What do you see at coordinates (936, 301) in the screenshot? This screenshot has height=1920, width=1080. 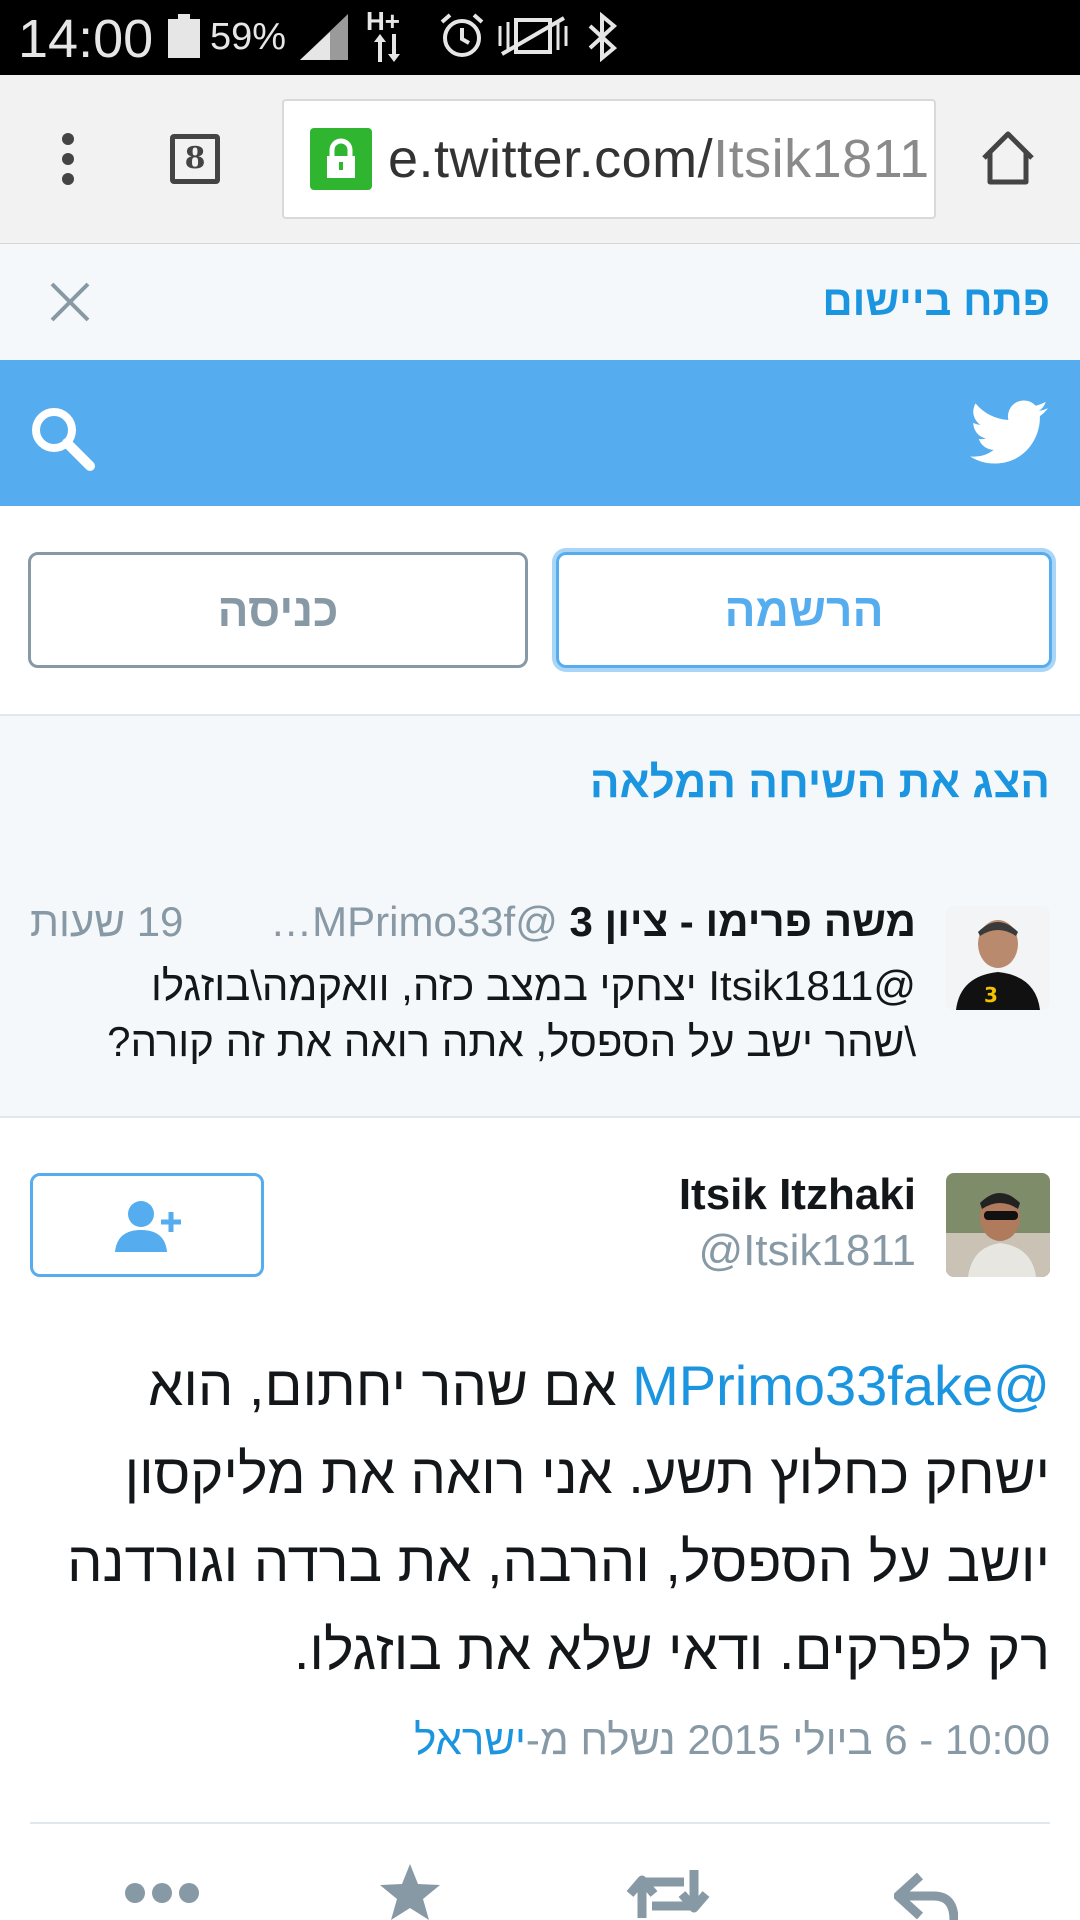 I see `open-in-app-link: פתח ביישום` at bounding box center [936, 301].